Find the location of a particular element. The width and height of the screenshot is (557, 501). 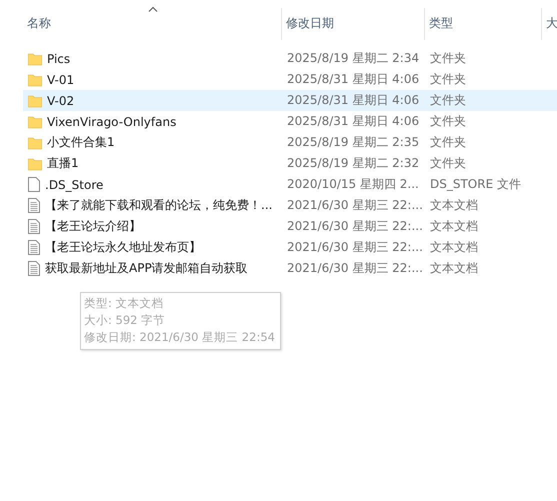

file-row: V-02 2025/8/31 星期日 4:06 文件夹 is located at coordinates (290, 100).